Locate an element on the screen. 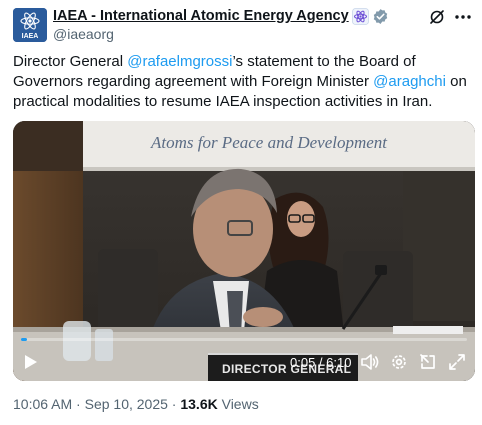  iaea-logo-icon: IAEA is located at coordinates (30, 25).